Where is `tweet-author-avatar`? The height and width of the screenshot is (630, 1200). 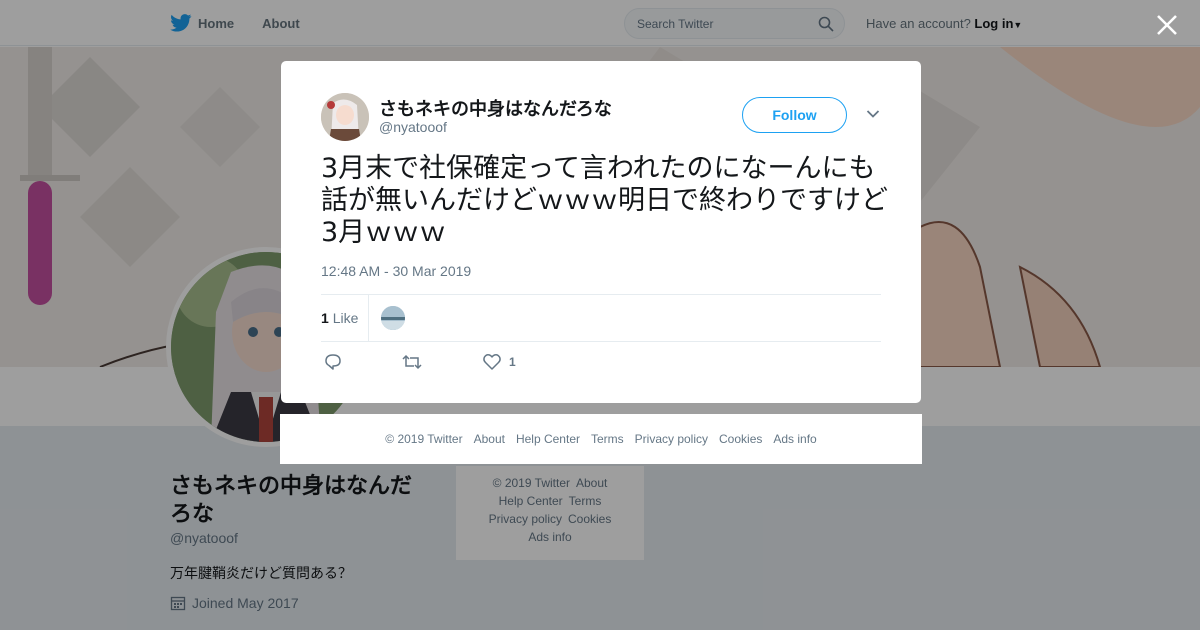 tweet-author-avatar is located at coordinates (345, 117).